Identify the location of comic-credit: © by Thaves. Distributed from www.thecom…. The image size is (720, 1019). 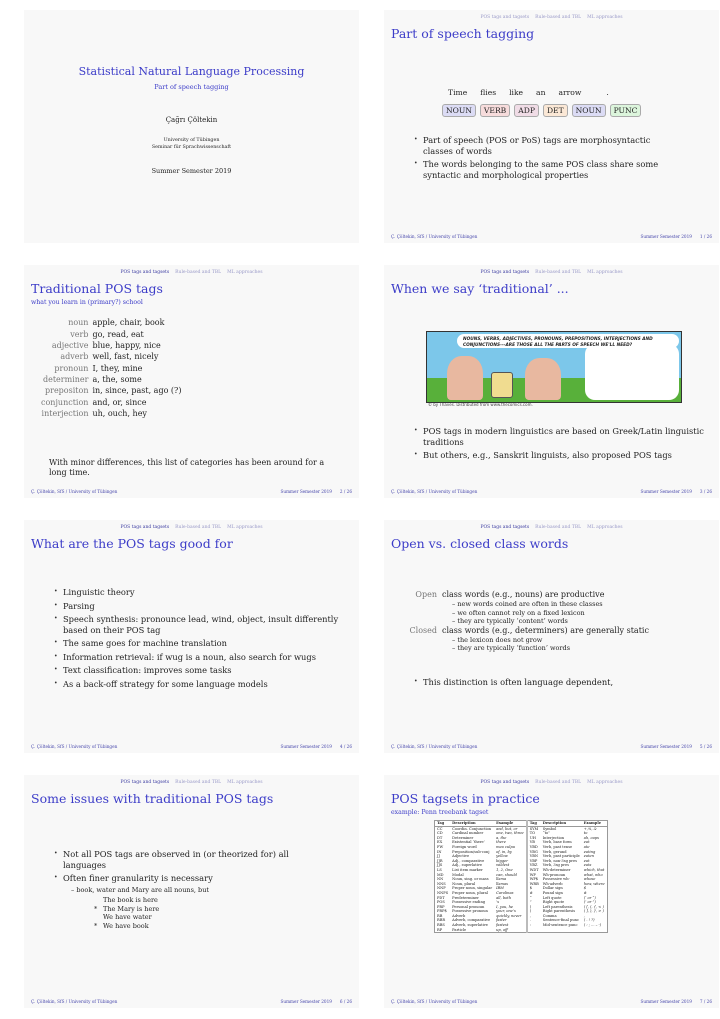
(480, 404).